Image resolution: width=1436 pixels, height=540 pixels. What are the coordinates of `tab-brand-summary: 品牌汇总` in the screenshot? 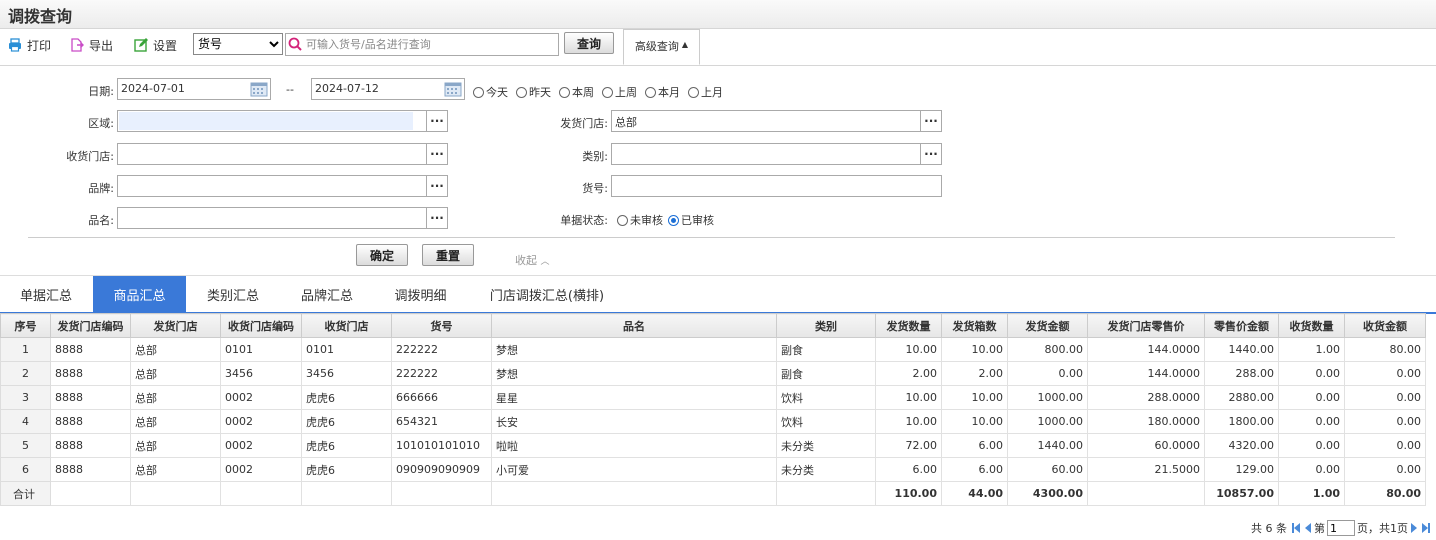 It's located at (327, 294).